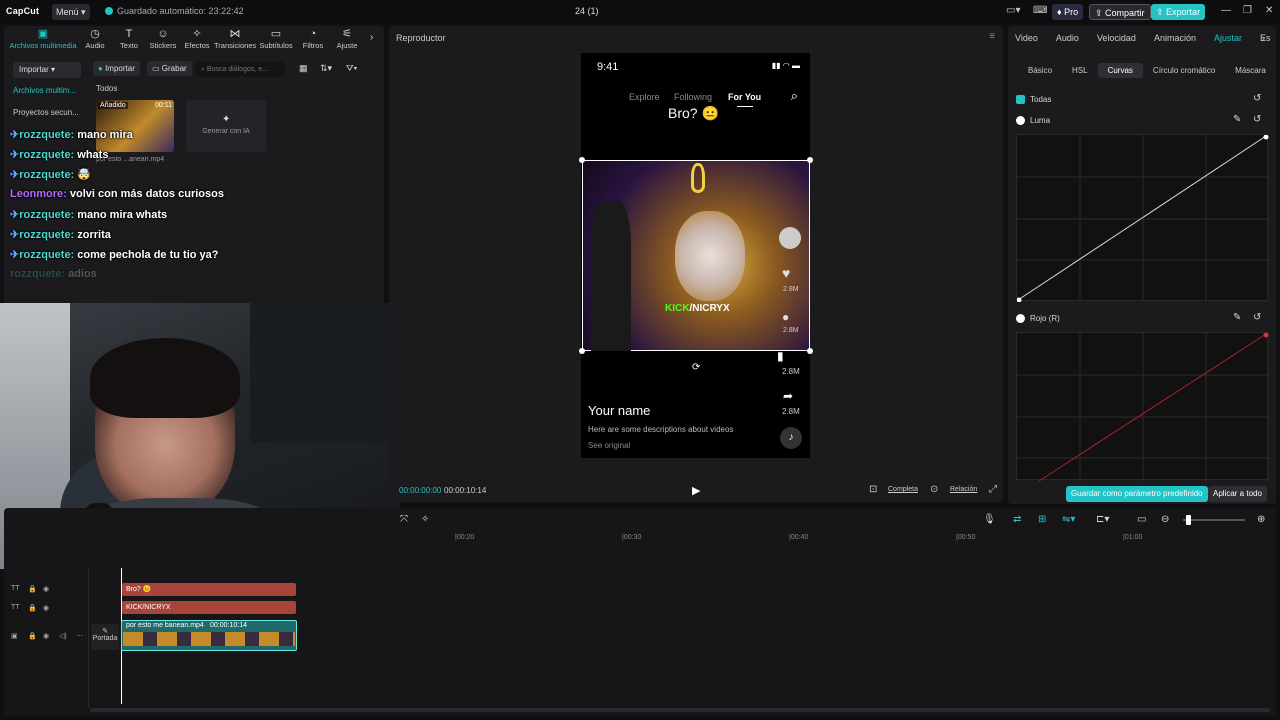  Describe the element at coordinates (989, 519) in the screenshot. I see `mic-icon: 🎙` at that location.